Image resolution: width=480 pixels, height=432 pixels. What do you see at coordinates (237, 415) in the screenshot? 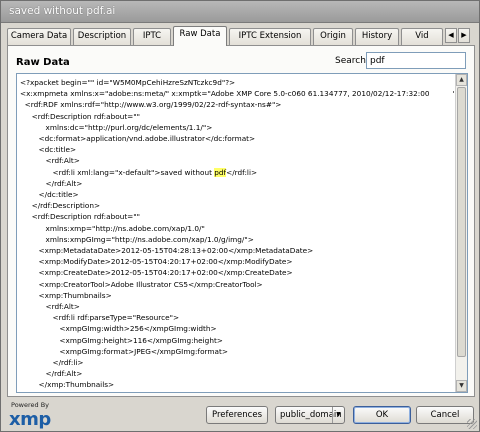
I see `preferences-button: Preferences` at bounding box center [237, 415].